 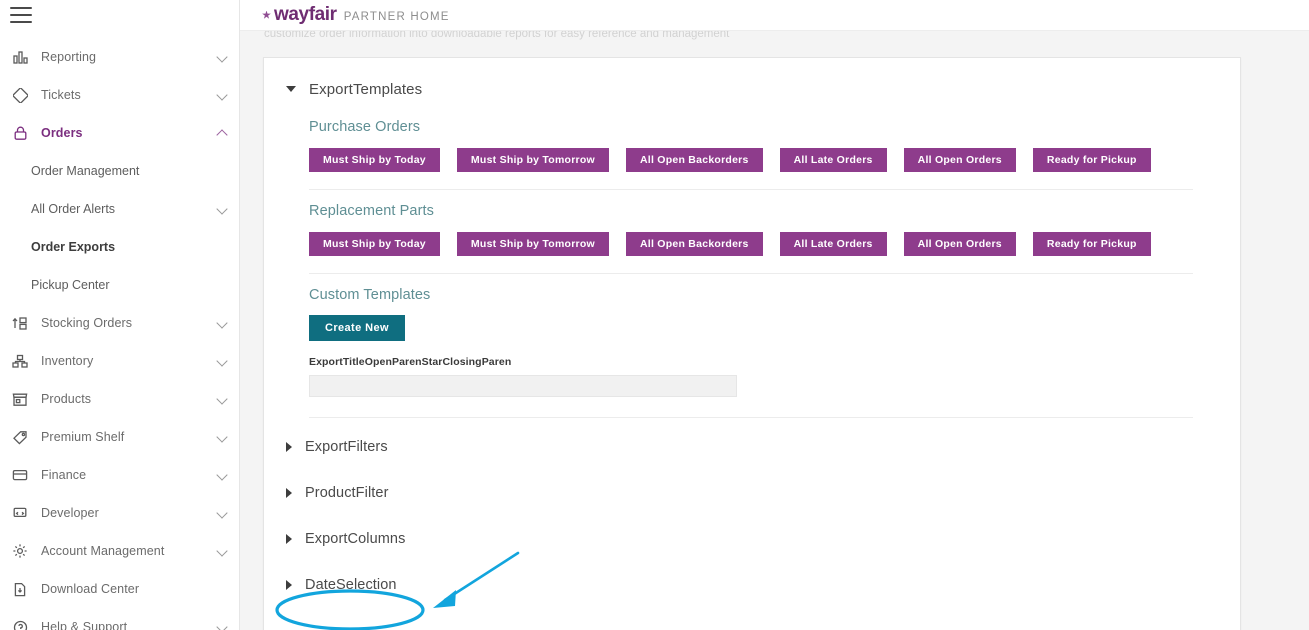 What do you see at coordinates (119, 285) in the screenshot?
I see `sidebar-item-pickup-center: Pickup Center` at bounding box center [119, 285].